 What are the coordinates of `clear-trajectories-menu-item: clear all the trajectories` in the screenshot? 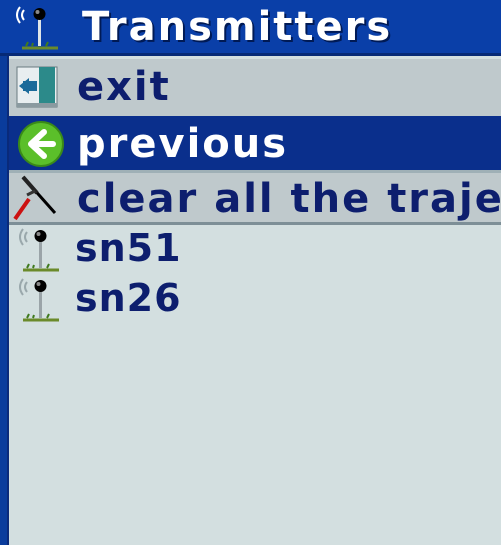 It's located at (255, 197).